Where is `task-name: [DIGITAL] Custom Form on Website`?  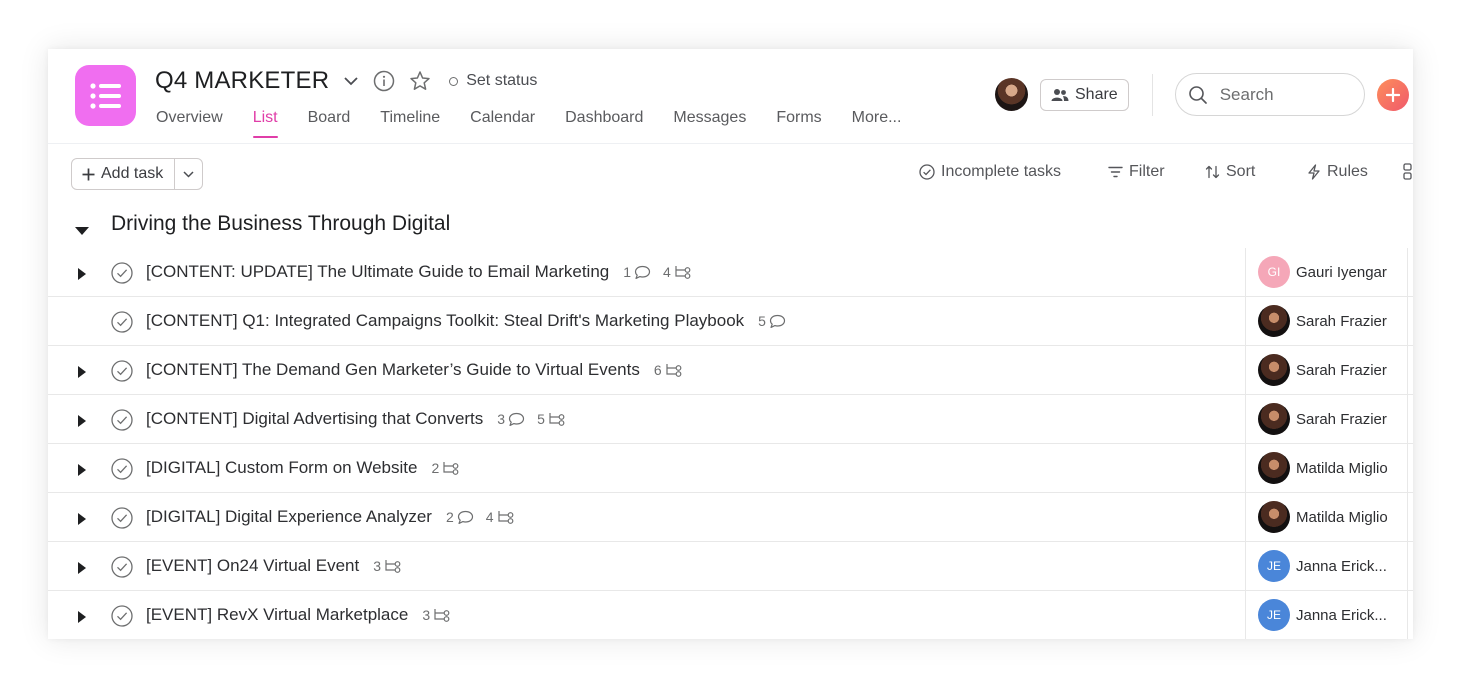
task-name: [DIGITAL] Custom Form on Website is located at coordinates (281, 468).